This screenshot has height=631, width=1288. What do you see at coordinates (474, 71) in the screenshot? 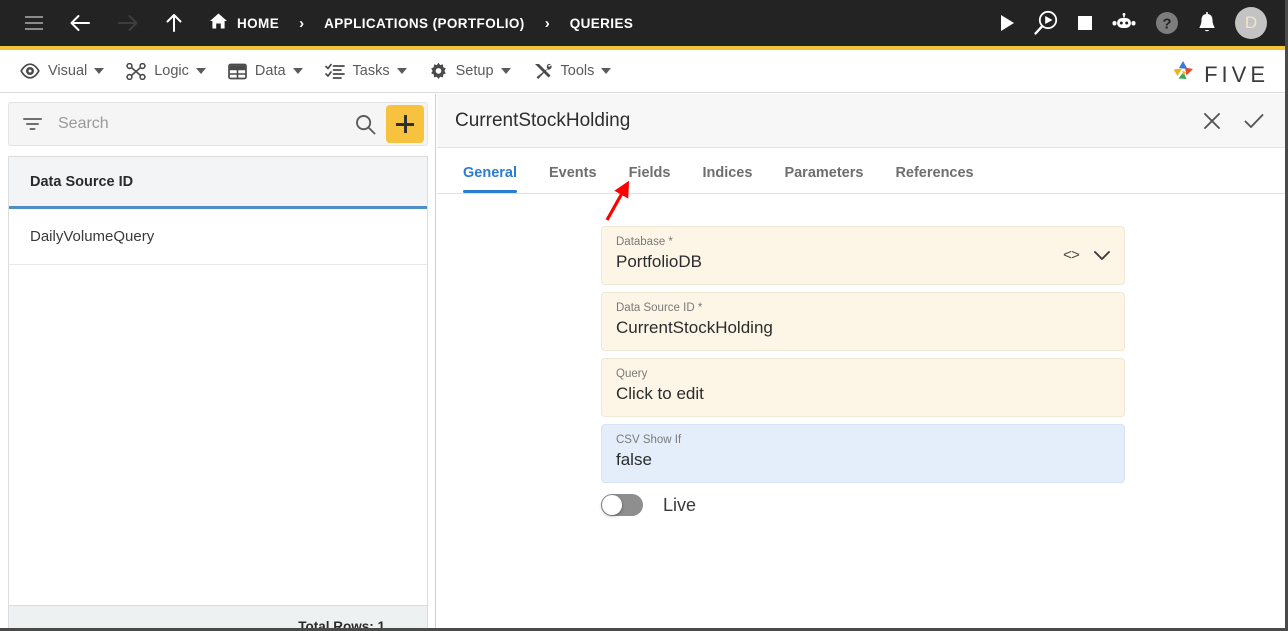
I see `menu-setup-label: Setup` at bounding box center [474, 71].